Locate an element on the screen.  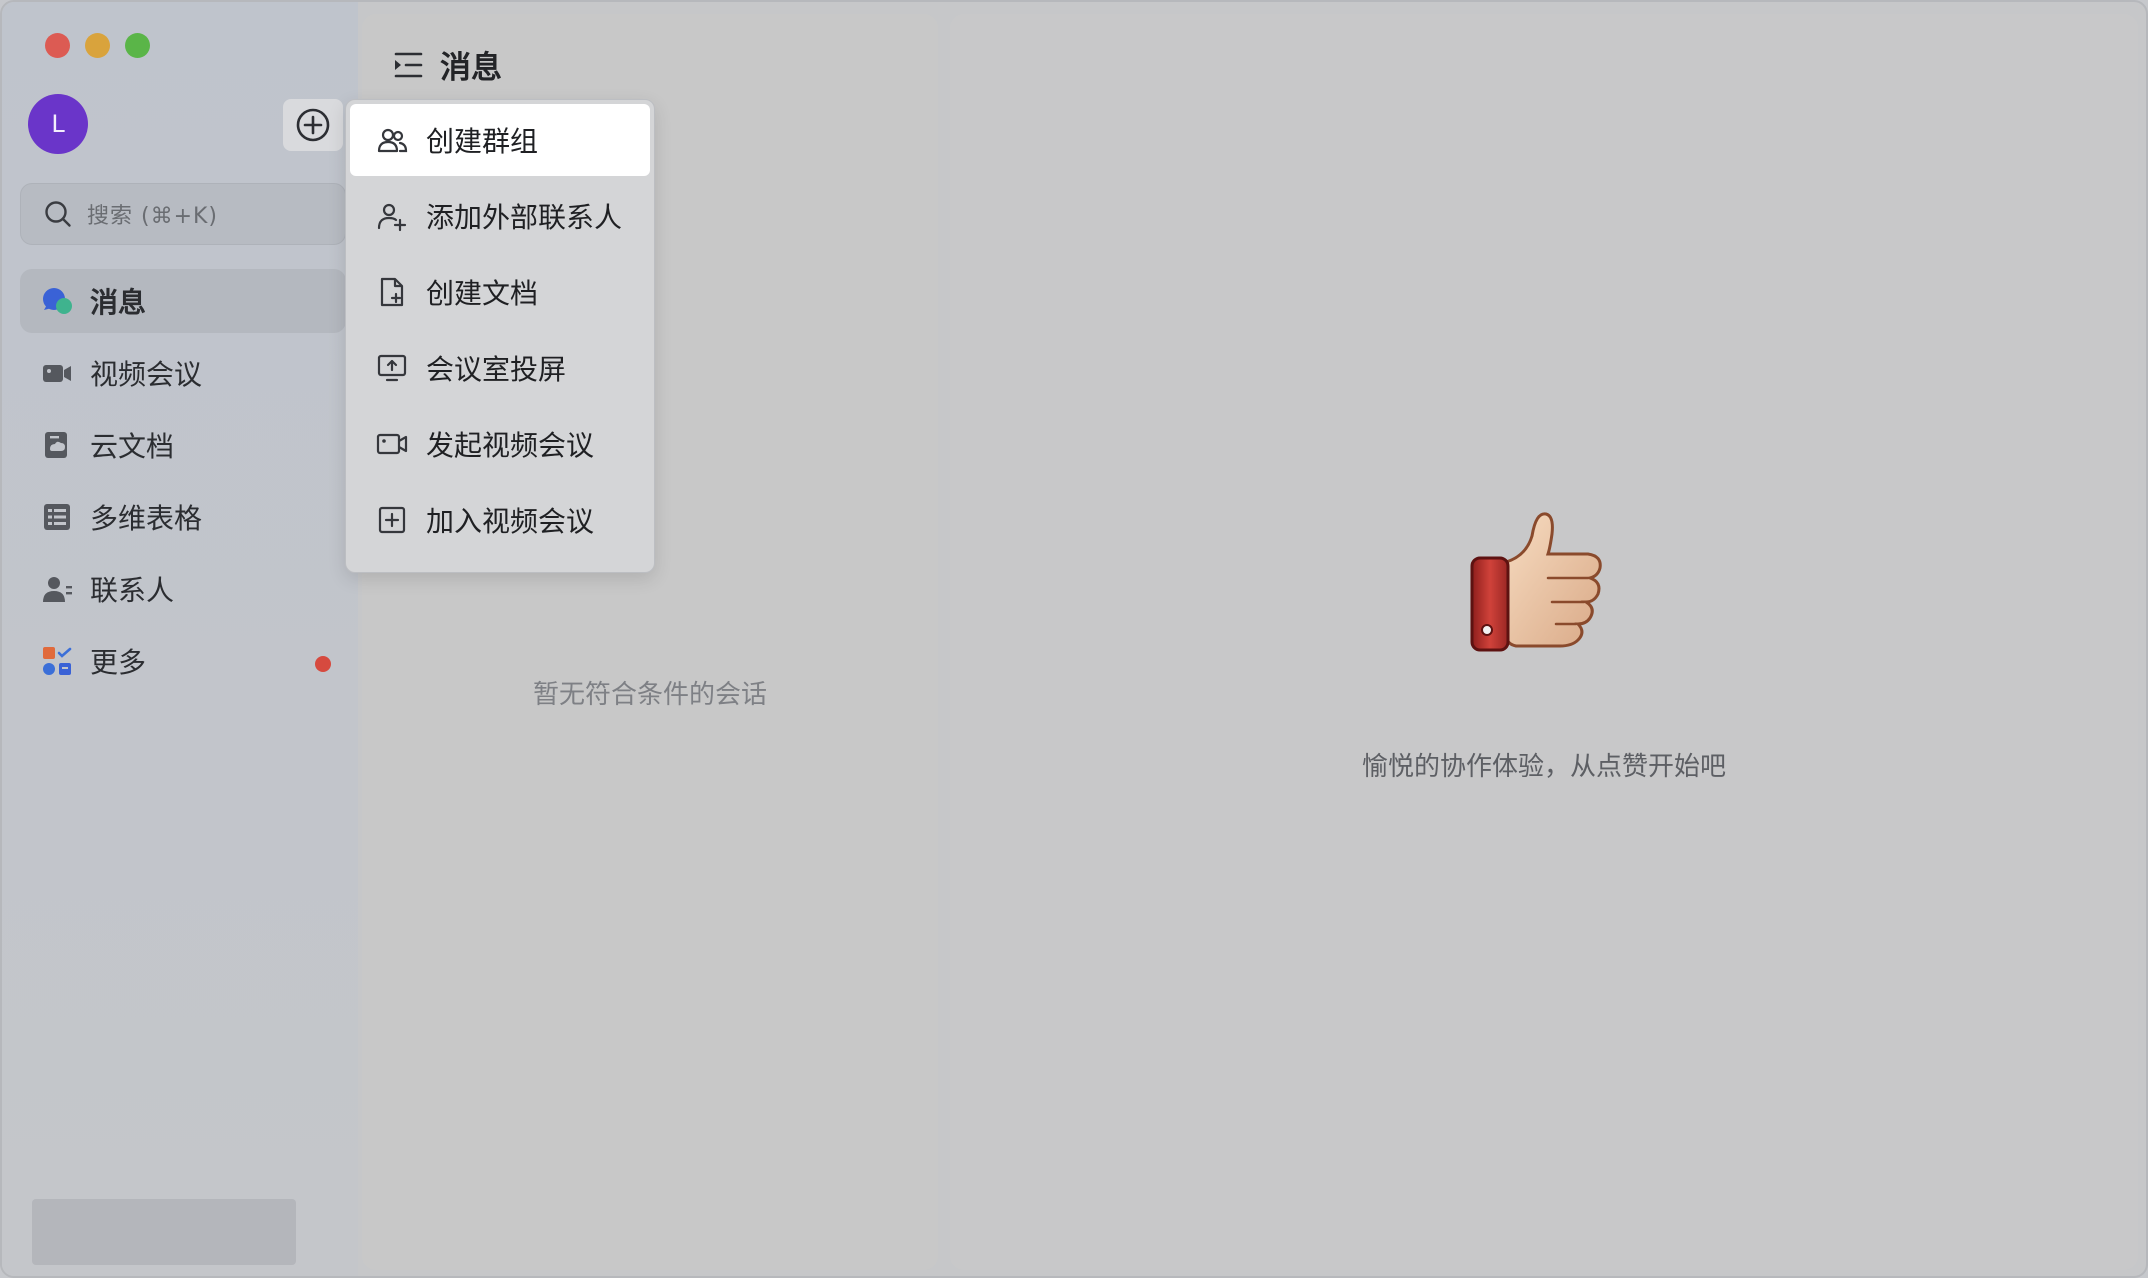
sidebar-nav: 消息 视频会议 云文档 多维表格 联系人 更多 is located at coordinates (183, 485).